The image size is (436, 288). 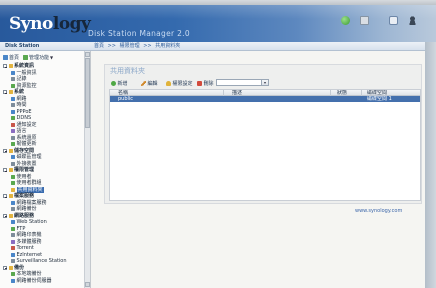 I want to click on home-label: 首頁, so click(x=14, y=58).